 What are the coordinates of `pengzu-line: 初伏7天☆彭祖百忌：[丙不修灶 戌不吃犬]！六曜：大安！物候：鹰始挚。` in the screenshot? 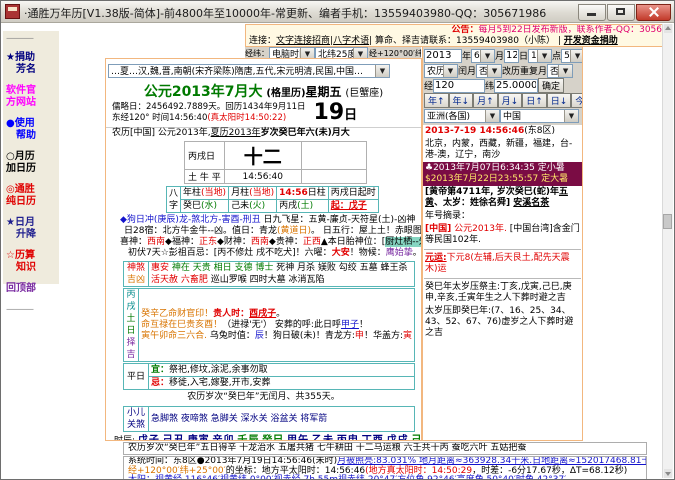 It's located at (275, 253).